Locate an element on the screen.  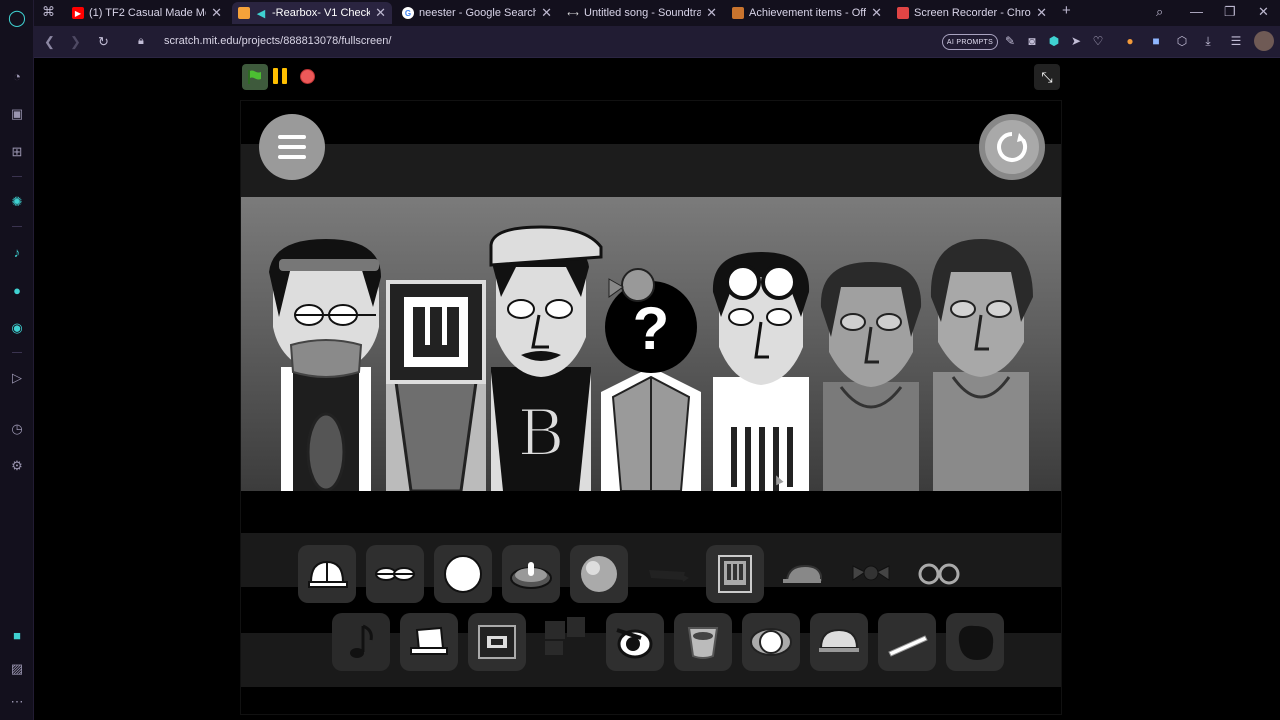
icon-eyes is located at coordinates (395, 574).